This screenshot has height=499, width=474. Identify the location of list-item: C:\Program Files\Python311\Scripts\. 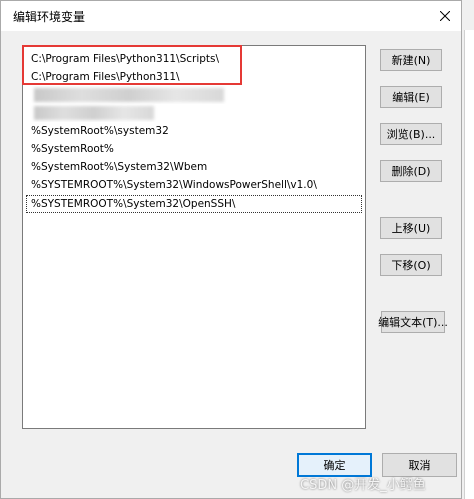
(194, 59).